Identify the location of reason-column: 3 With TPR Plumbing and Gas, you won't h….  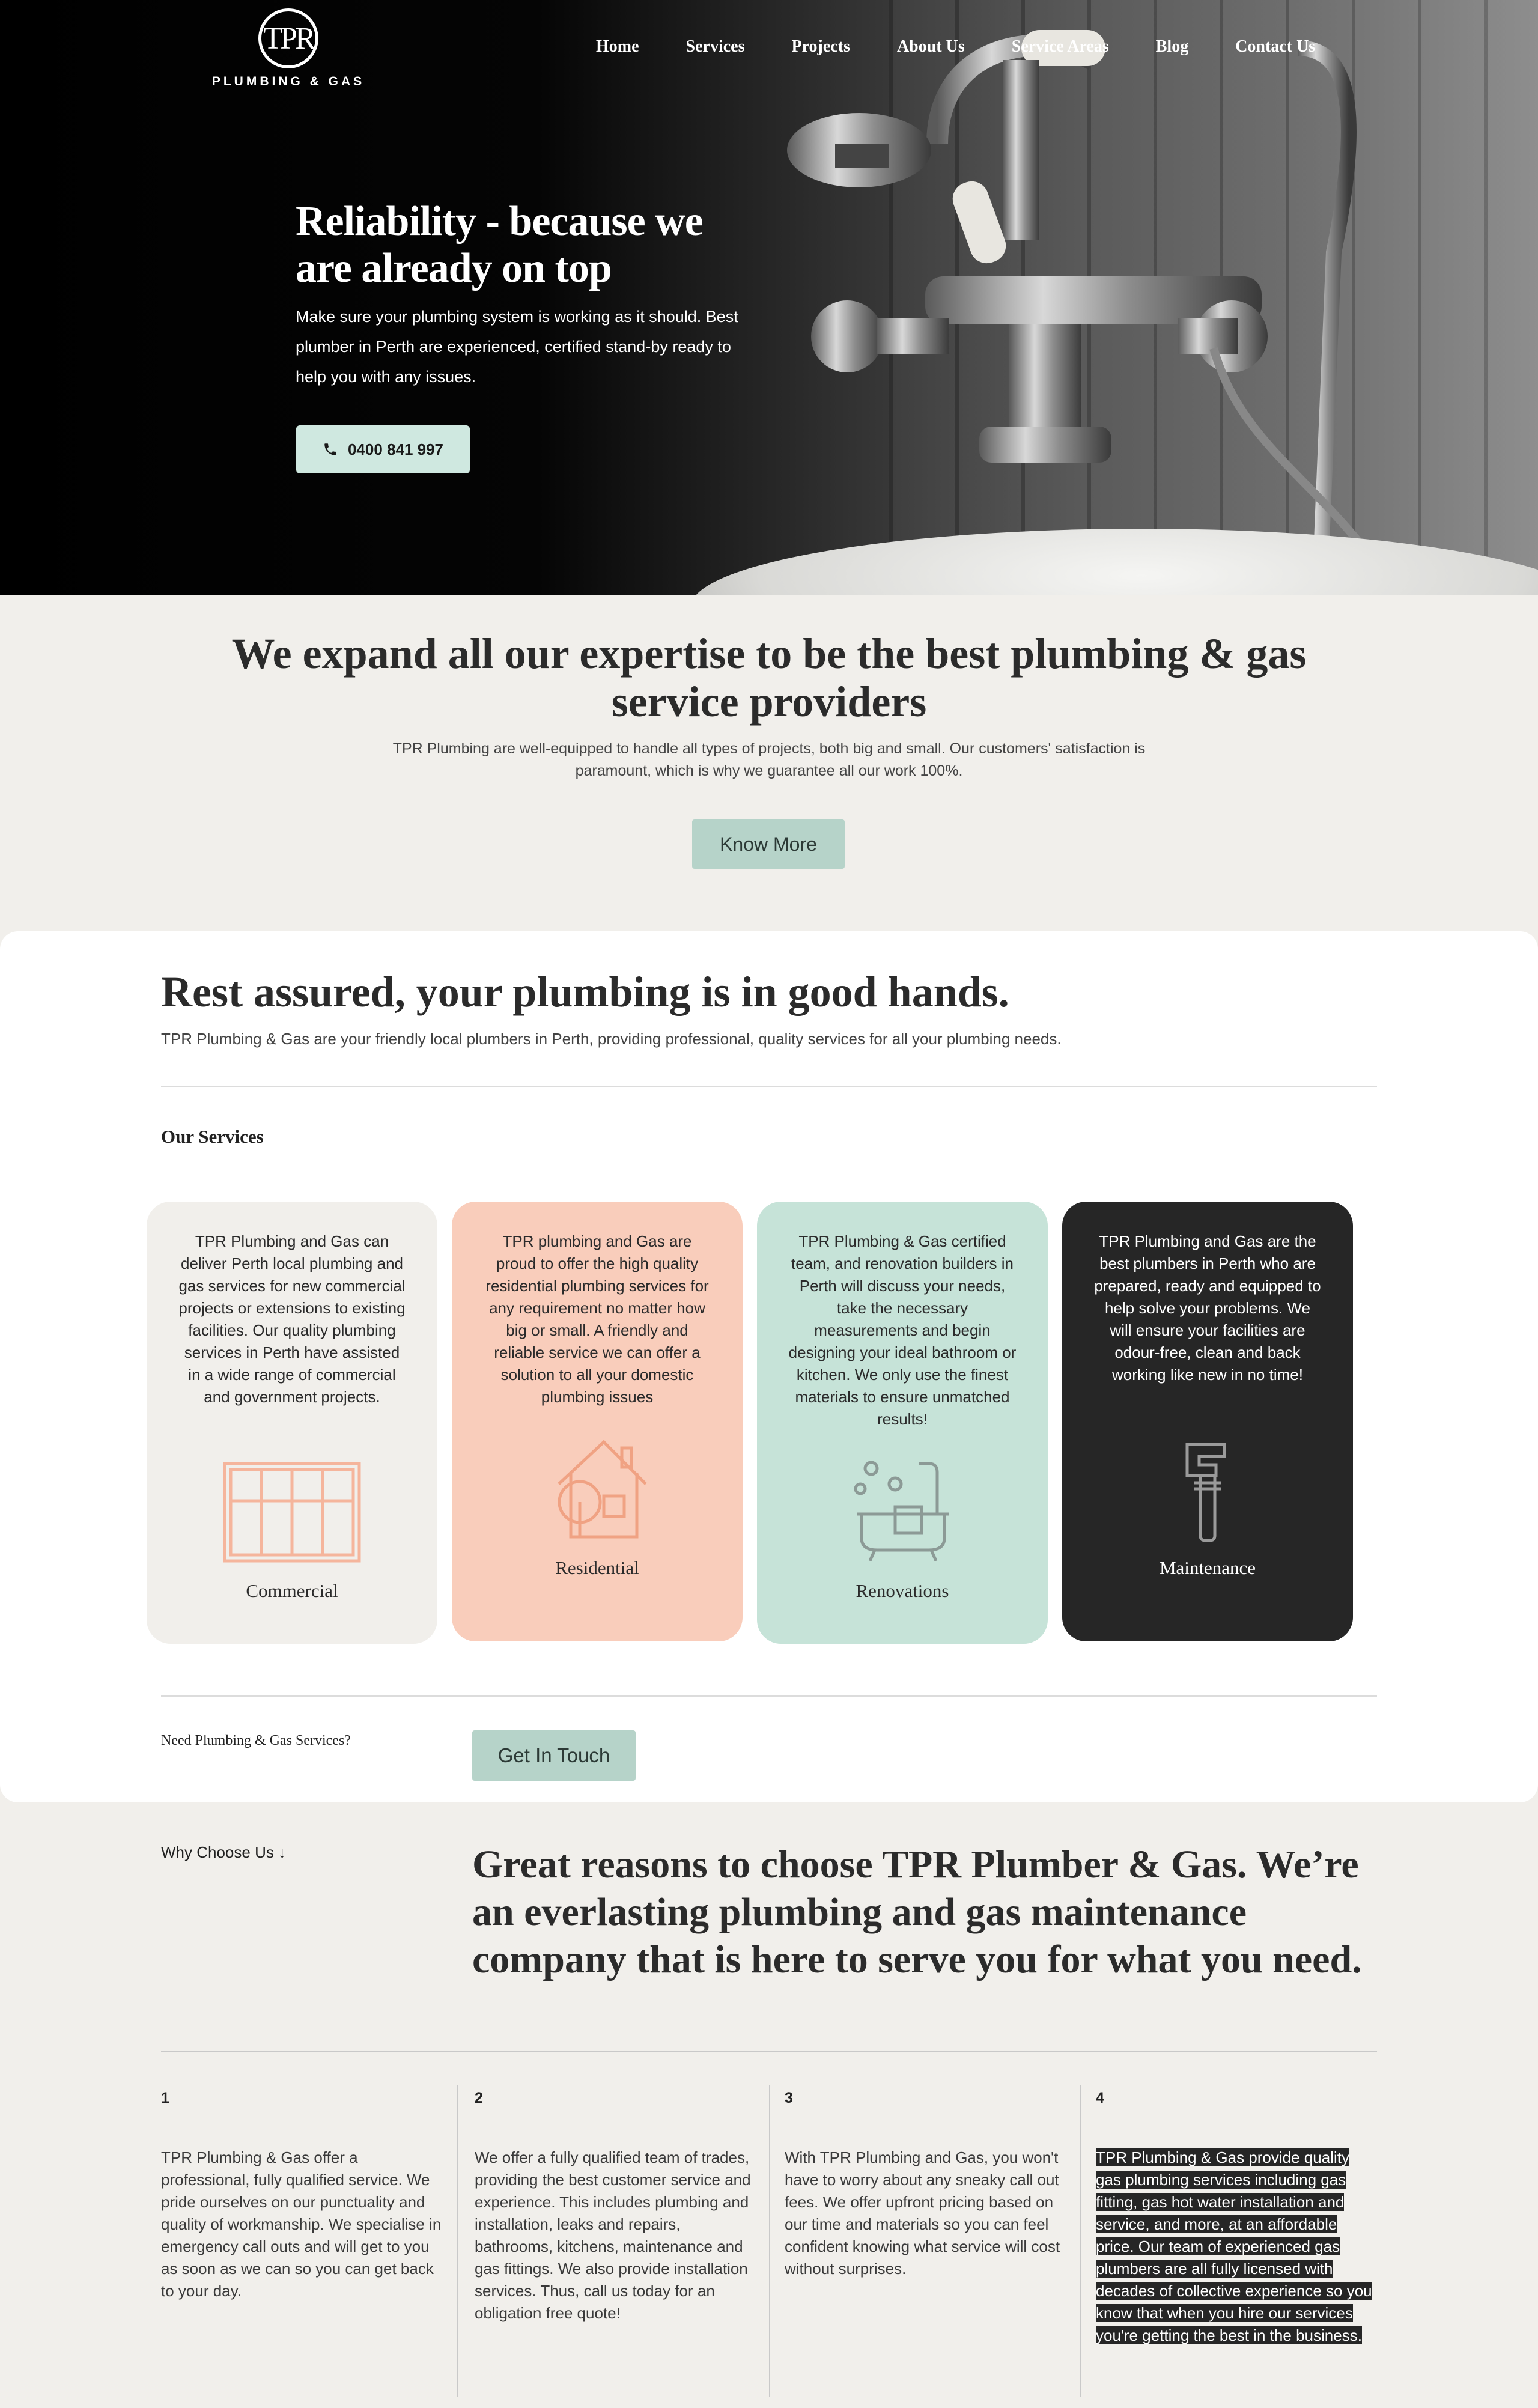
(926, 2183).